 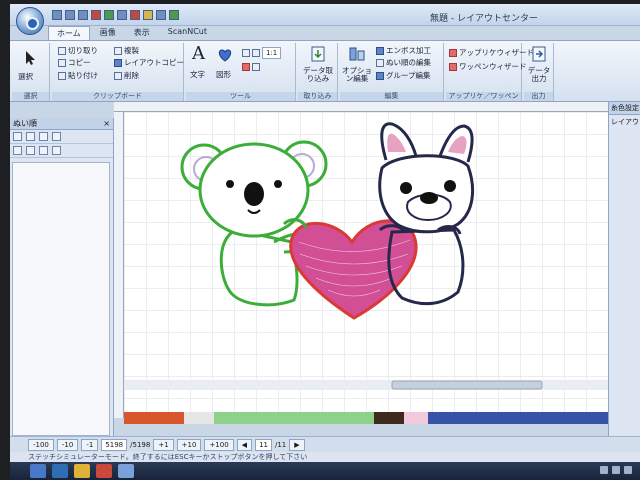 What do you see at coordinates (491, 52) in the screenshot?
I see `applique-wizard-button: アップリケウィザード` at bounding box center [491, 52].